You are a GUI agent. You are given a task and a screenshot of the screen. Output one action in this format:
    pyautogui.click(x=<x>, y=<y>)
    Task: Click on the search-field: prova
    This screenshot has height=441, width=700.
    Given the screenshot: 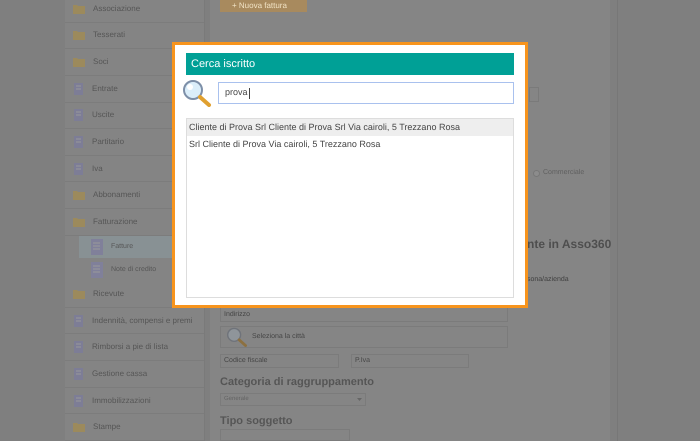 What is the action you would take?
    pyautogui.click(x=366, y=93)
    